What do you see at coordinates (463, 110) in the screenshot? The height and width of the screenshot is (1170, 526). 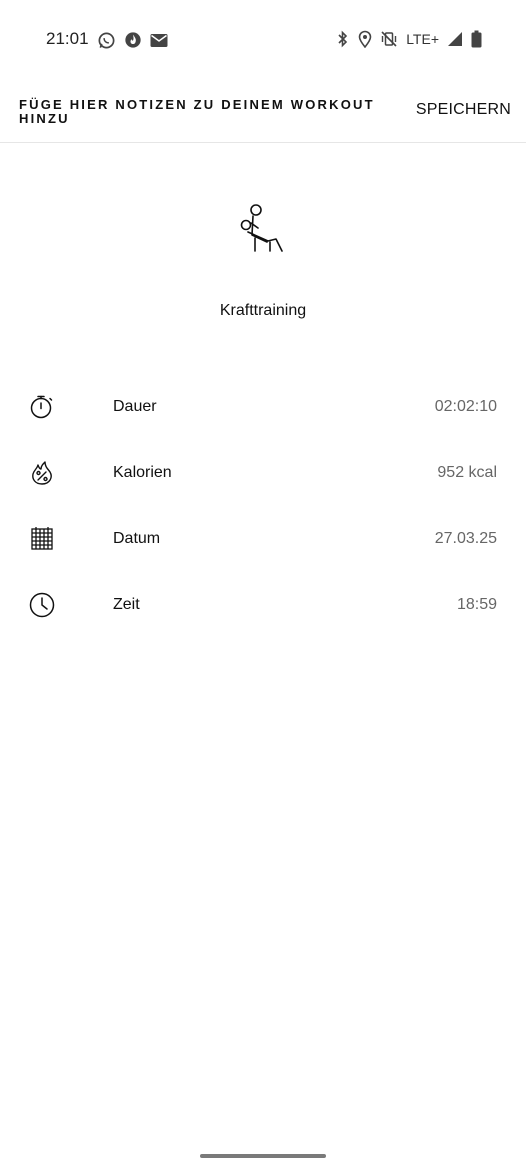 I see `save-button: SPEICHERN` at bounding box center [463, 110].